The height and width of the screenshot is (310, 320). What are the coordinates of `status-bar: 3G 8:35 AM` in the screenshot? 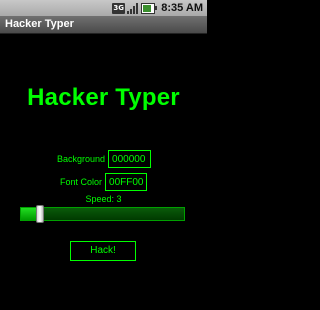 It's located at (103, 8).